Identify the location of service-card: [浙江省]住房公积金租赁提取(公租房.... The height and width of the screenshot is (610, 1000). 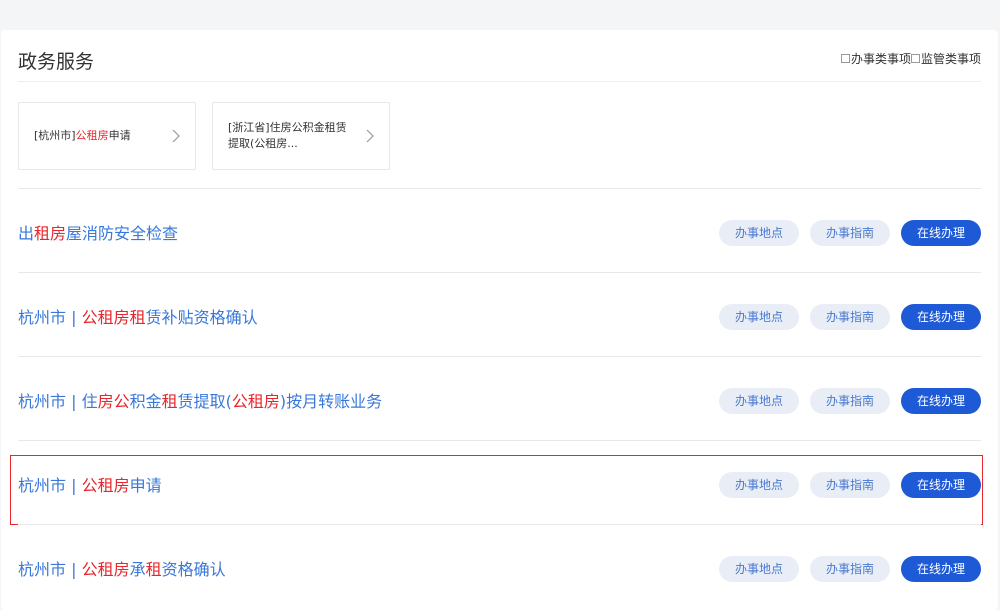
(301, 136).